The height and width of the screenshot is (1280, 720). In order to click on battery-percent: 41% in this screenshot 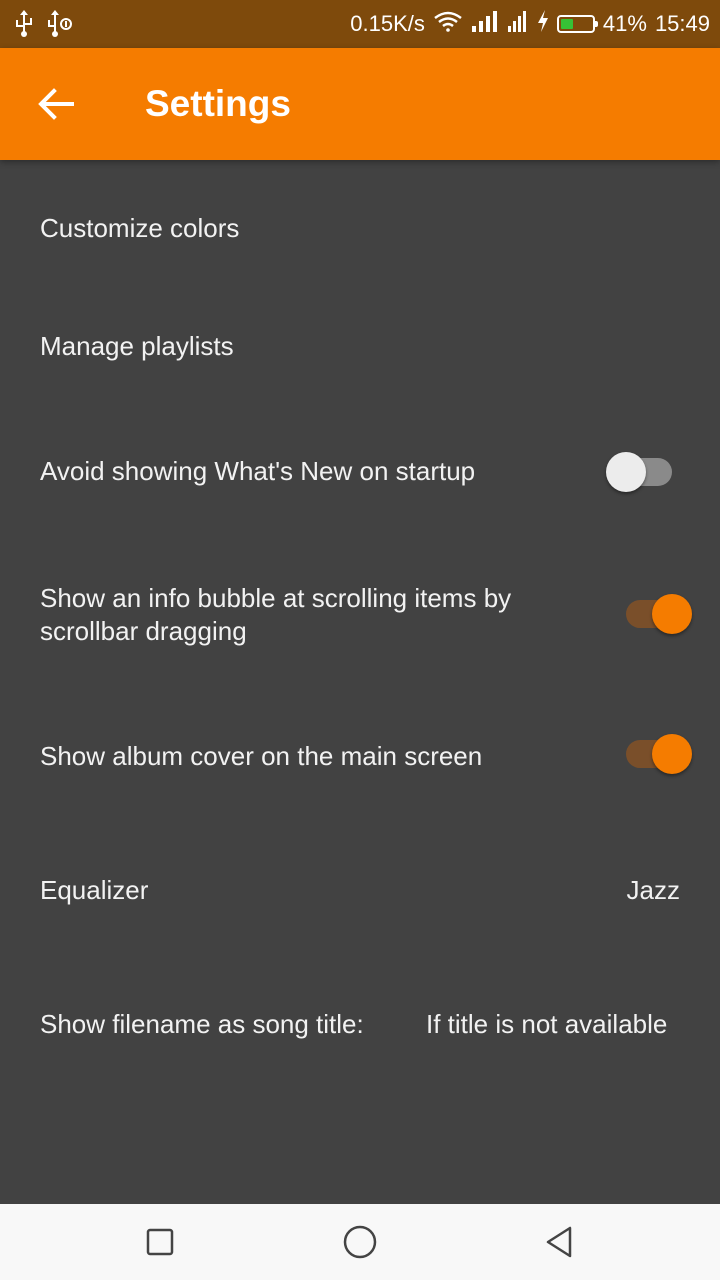, I will do `click(624, 23)`.